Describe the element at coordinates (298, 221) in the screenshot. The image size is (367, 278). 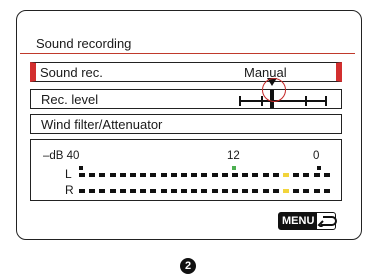
I see `menu-button-label: MENU` at that location.